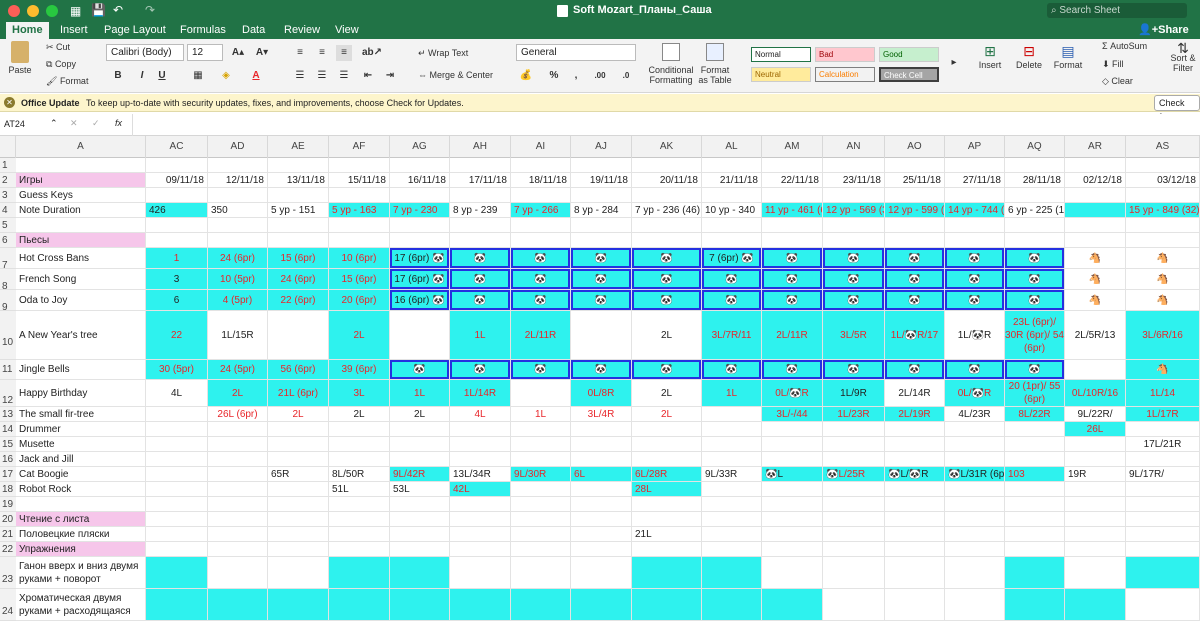 The height and width of the screenshot is (641, 1200). Describe the element at coordinates (1177, 108) in the screenshot. I see `check-for-updates-button: Check for` at that location.